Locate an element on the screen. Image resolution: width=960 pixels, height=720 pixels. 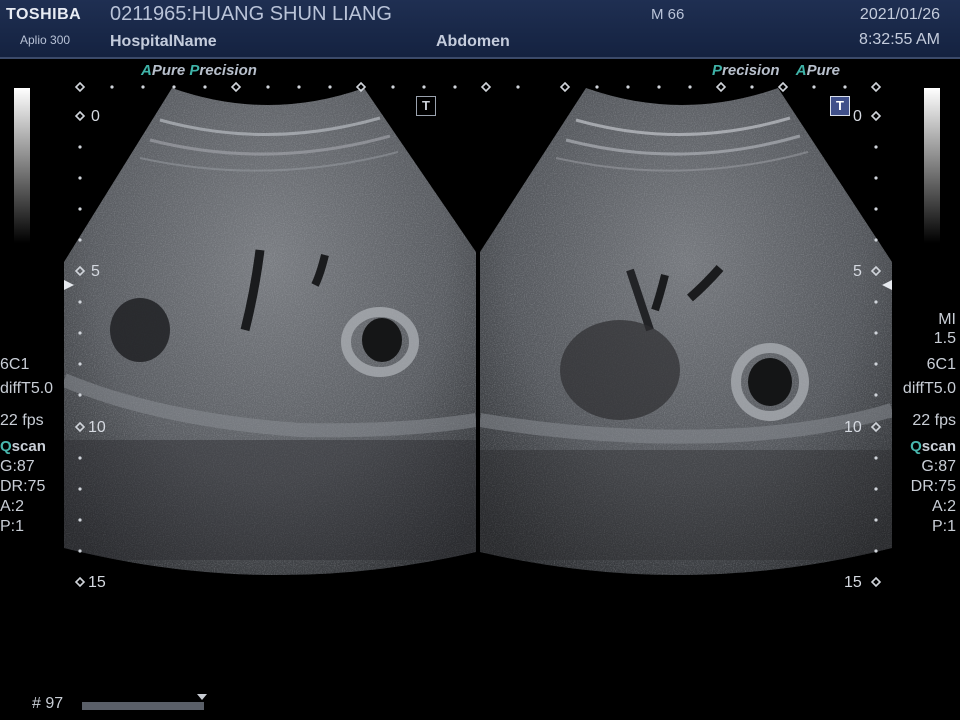
right-qscan: Qscan is located at coordinates (933, 446).